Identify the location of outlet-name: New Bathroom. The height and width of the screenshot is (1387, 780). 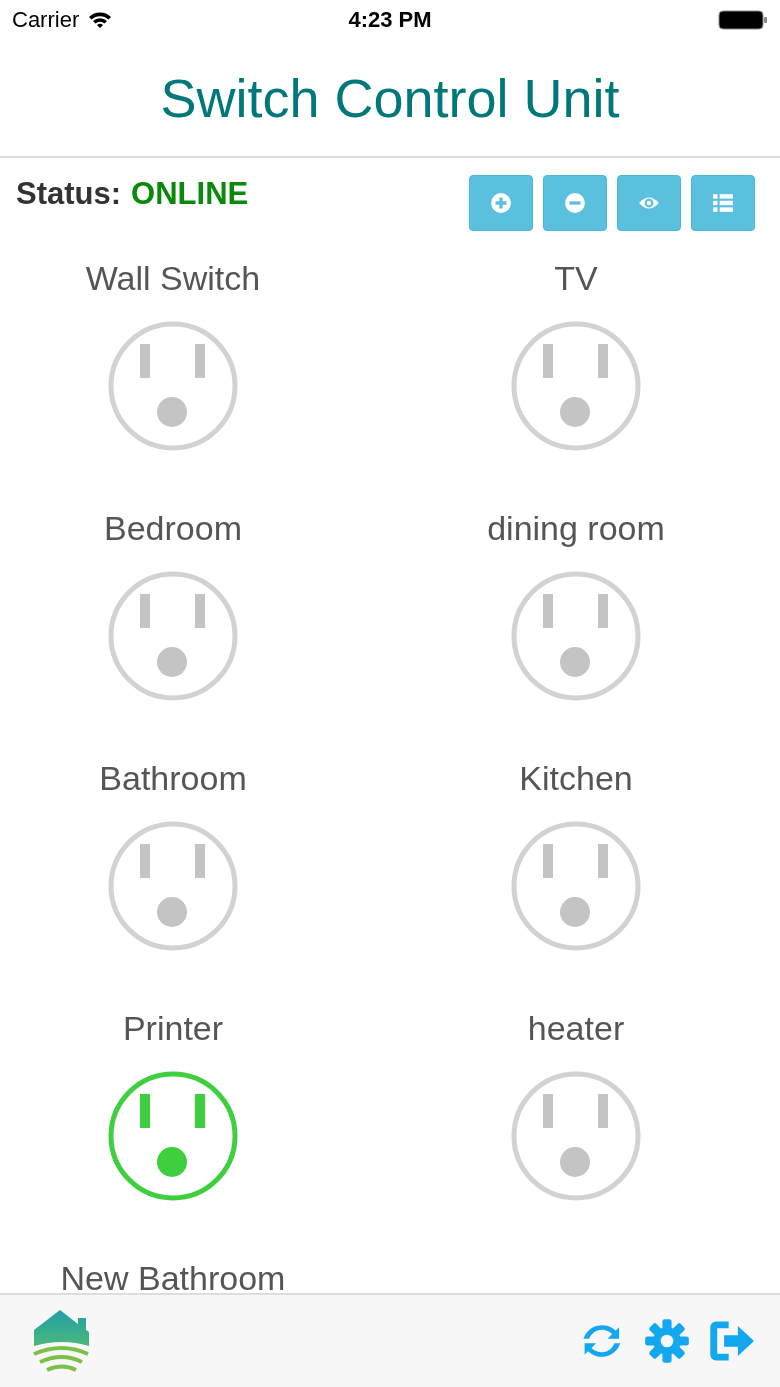
(173, 1275).